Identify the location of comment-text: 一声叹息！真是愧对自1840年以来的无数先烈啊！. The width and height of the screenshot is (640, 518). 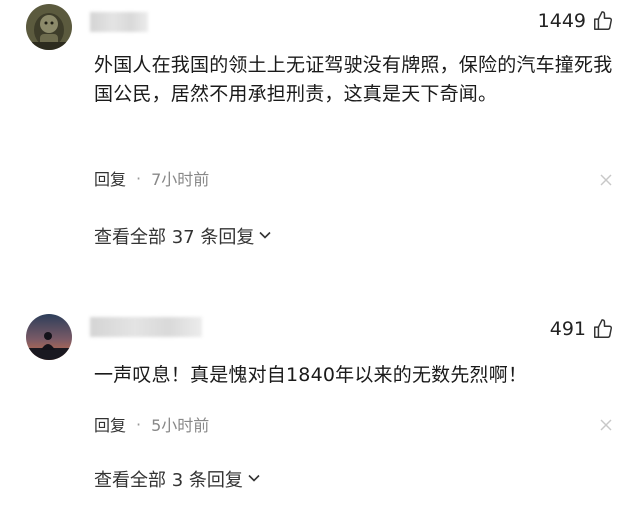
(311, 375).